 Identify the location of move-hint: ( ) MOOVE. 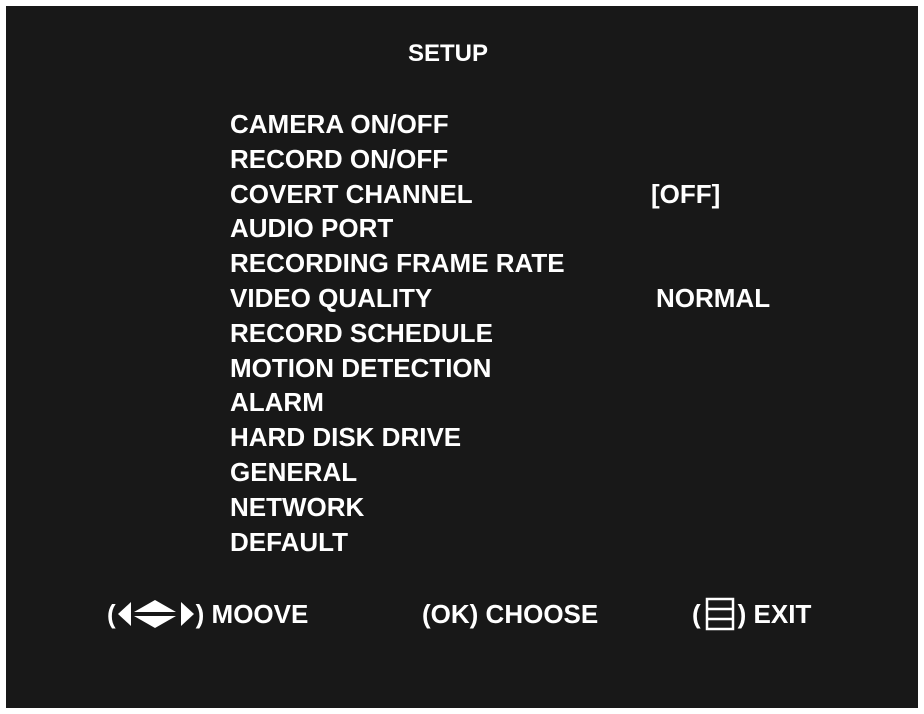
(207, 614).